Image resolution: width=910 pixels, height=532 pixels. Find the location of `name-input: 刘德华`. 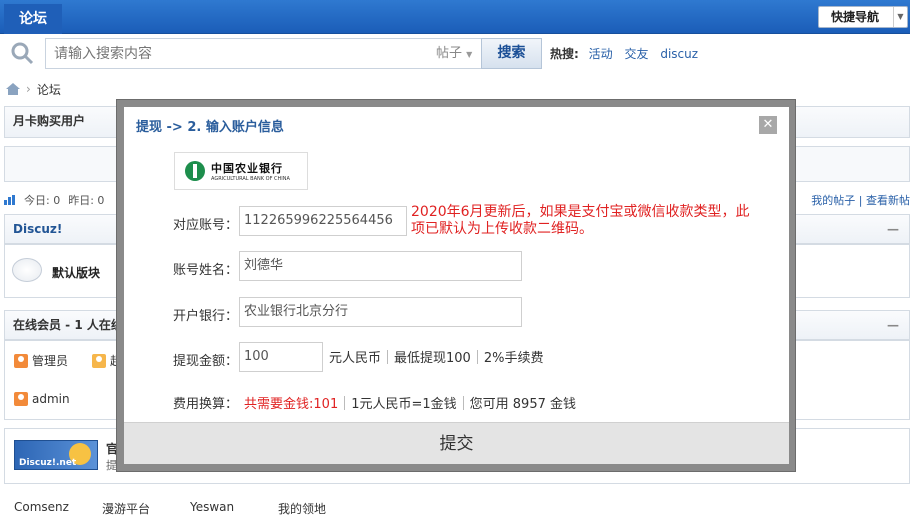

name-input: 刘德华 is located at coordinates (380, 266).